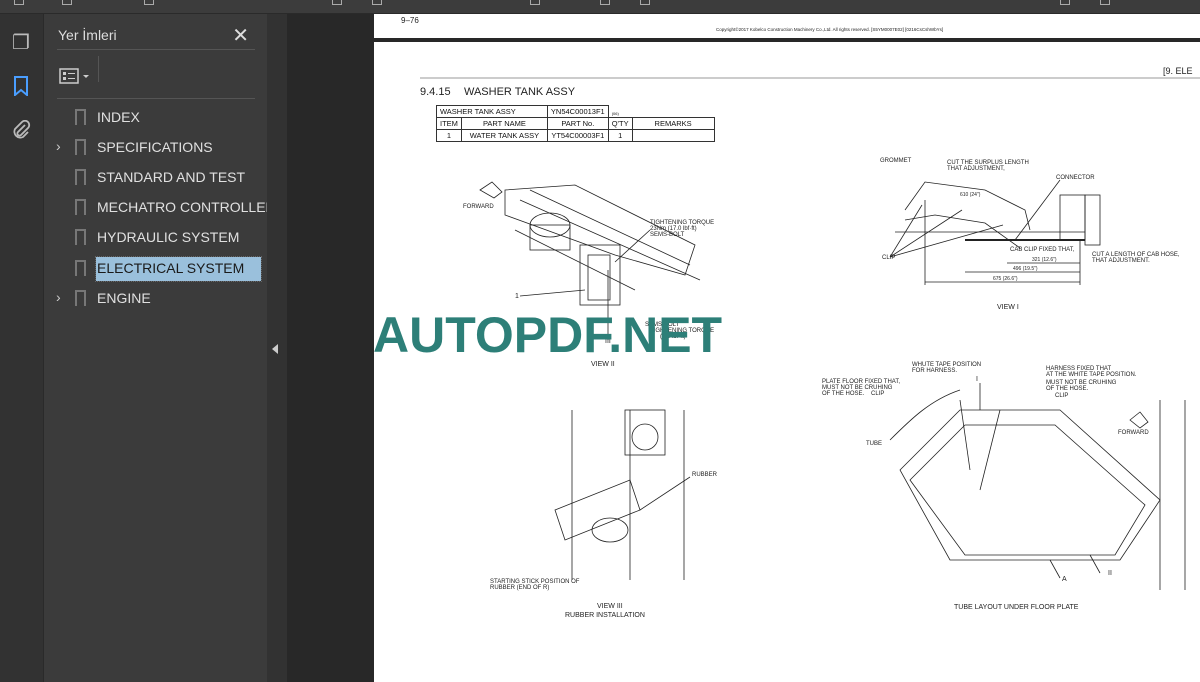 The image size is (1200, 682). What do you see at coordinates (705, 475) in the screenshot?
I see `label: RUBBER` at bounding box center [705, 475].